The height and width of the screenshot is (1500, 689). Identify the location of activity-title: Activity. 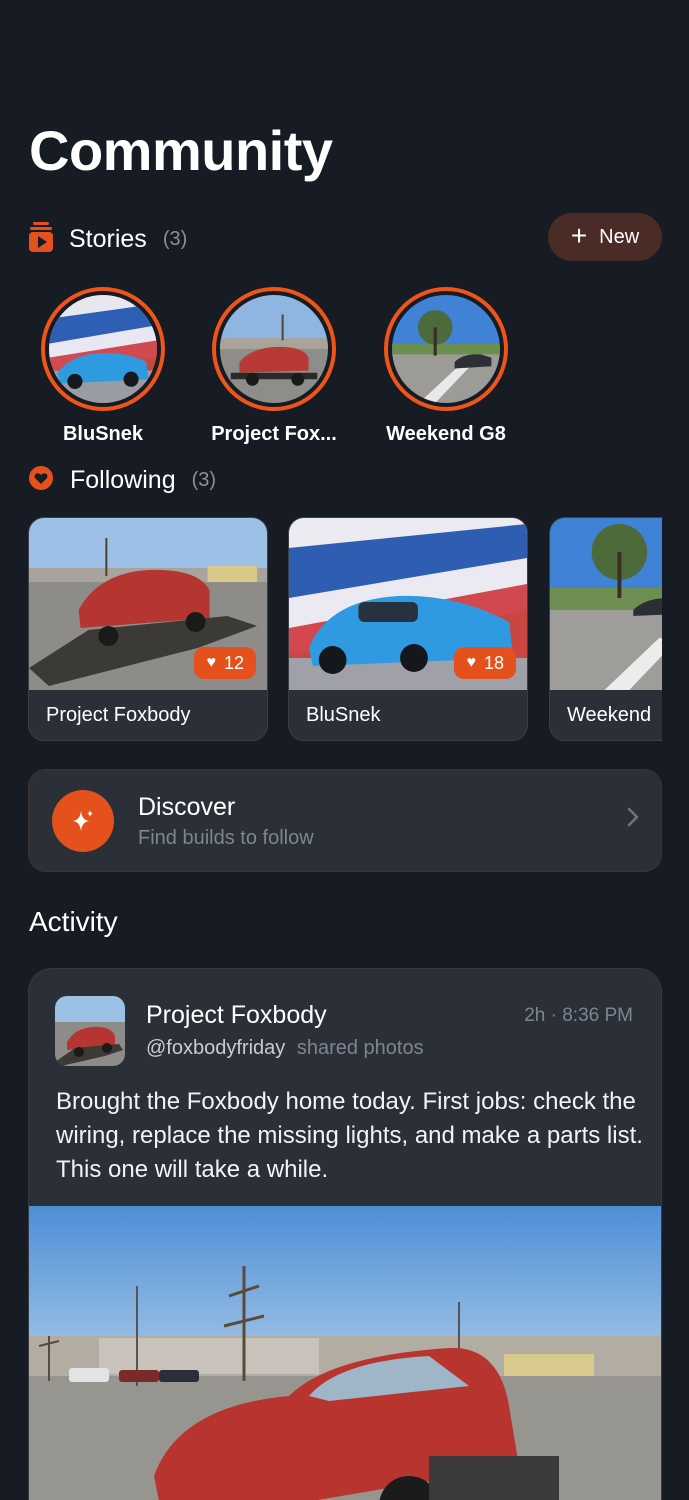
(73, 921).